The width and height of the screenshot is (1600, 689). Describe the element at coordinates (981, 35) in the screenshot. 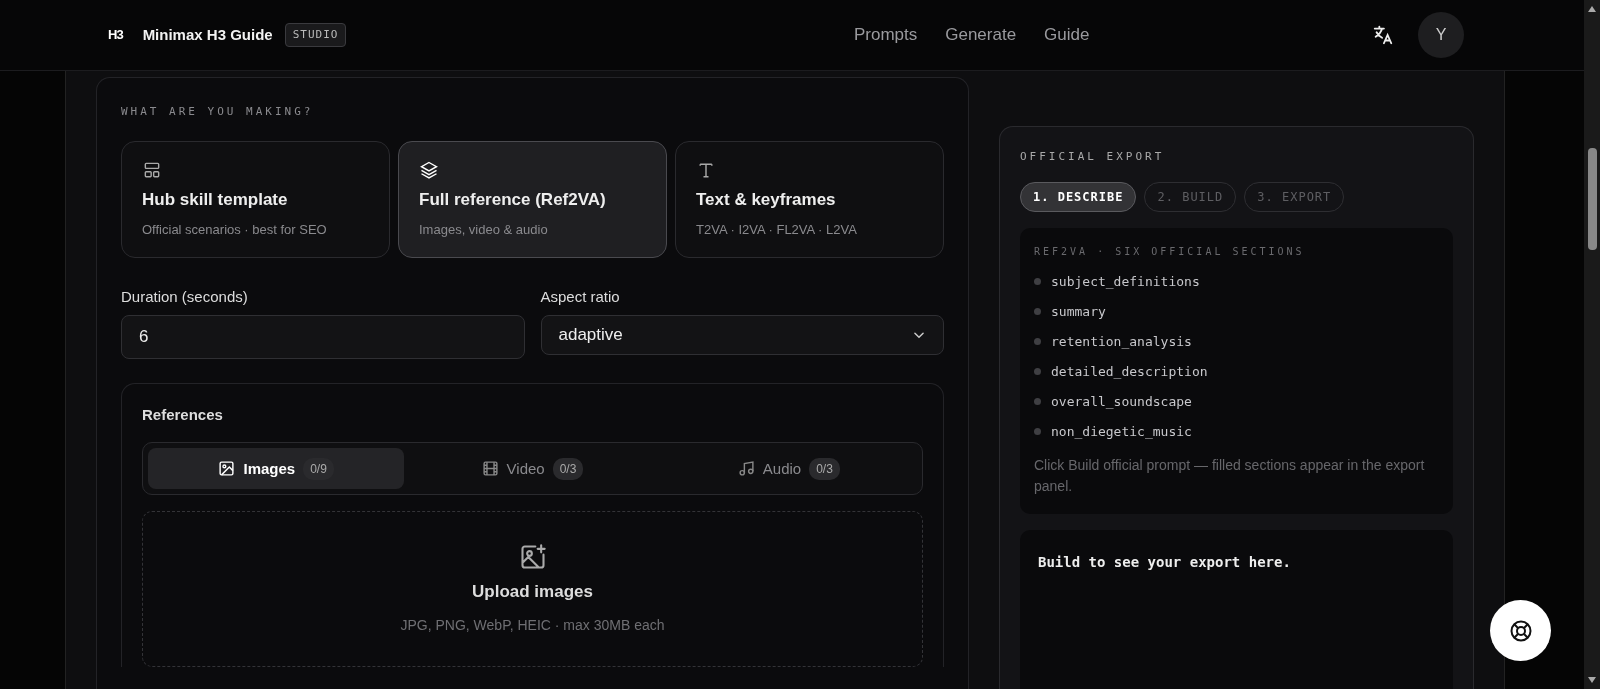

I see `nav-link: Generate` at that location.